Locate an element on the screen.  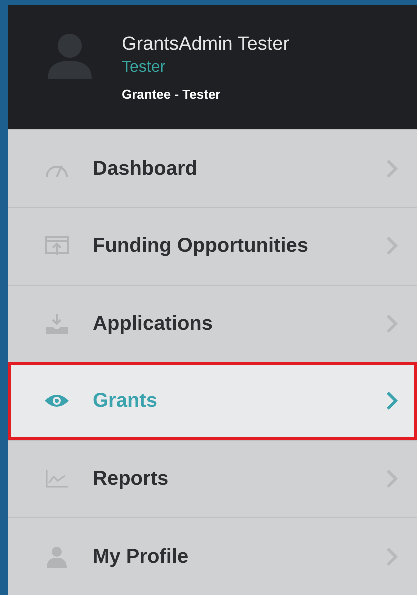
menu-label: My Profile is located at coordinates (141, 557).